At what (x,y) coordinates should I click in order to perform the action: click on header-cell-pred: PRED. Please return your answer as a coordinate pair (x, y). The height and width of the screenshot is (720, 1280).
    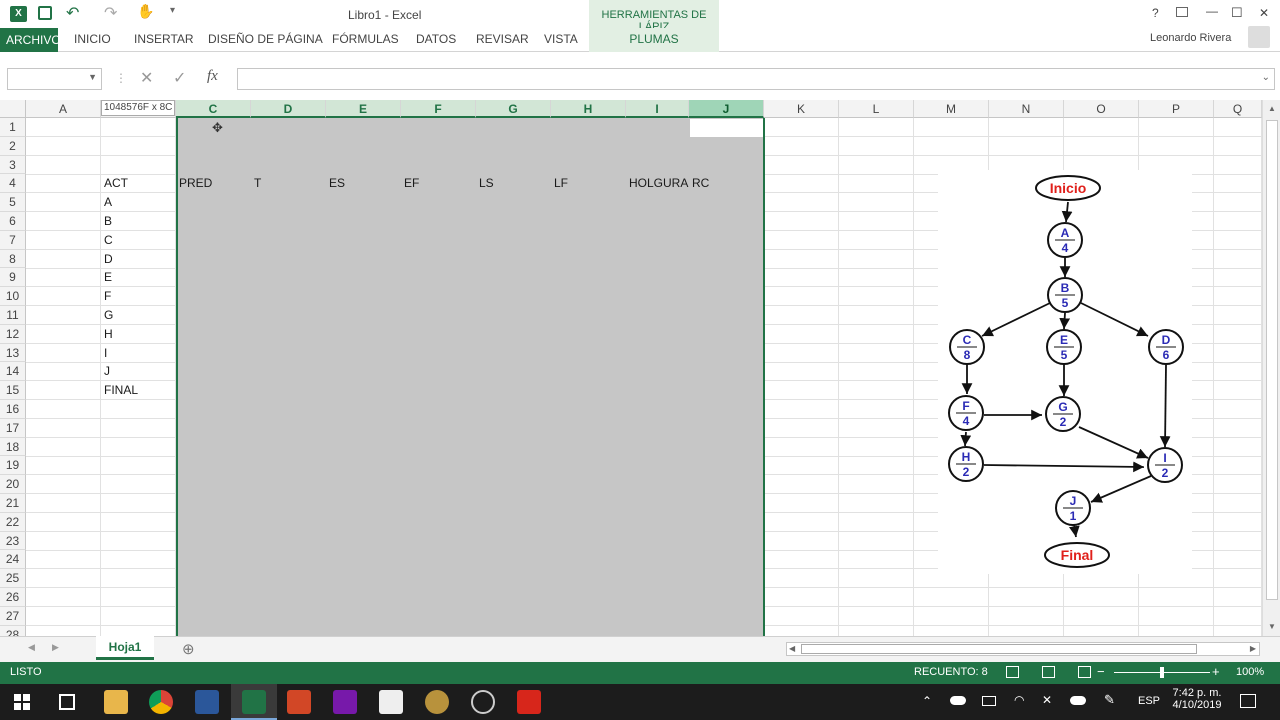
    Looking at the image, I should click on (194, 183).